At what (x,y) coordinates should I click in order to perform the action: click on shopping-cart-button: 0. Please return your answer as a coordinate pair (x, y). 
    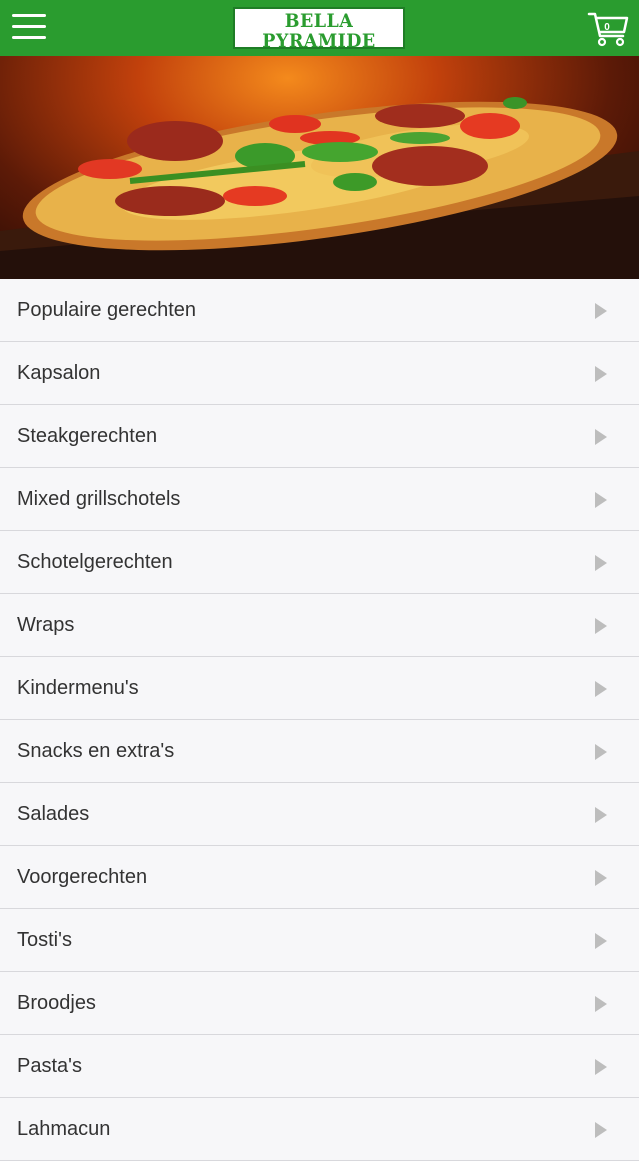
    Looking at the image, I should click on (609, 28).